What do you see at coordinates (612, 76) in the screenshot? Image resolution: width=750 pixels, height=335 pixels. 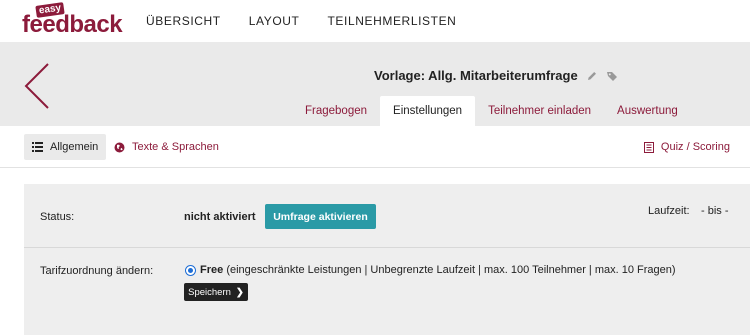 I see `tag-icon` at bounding box center [612, 76].